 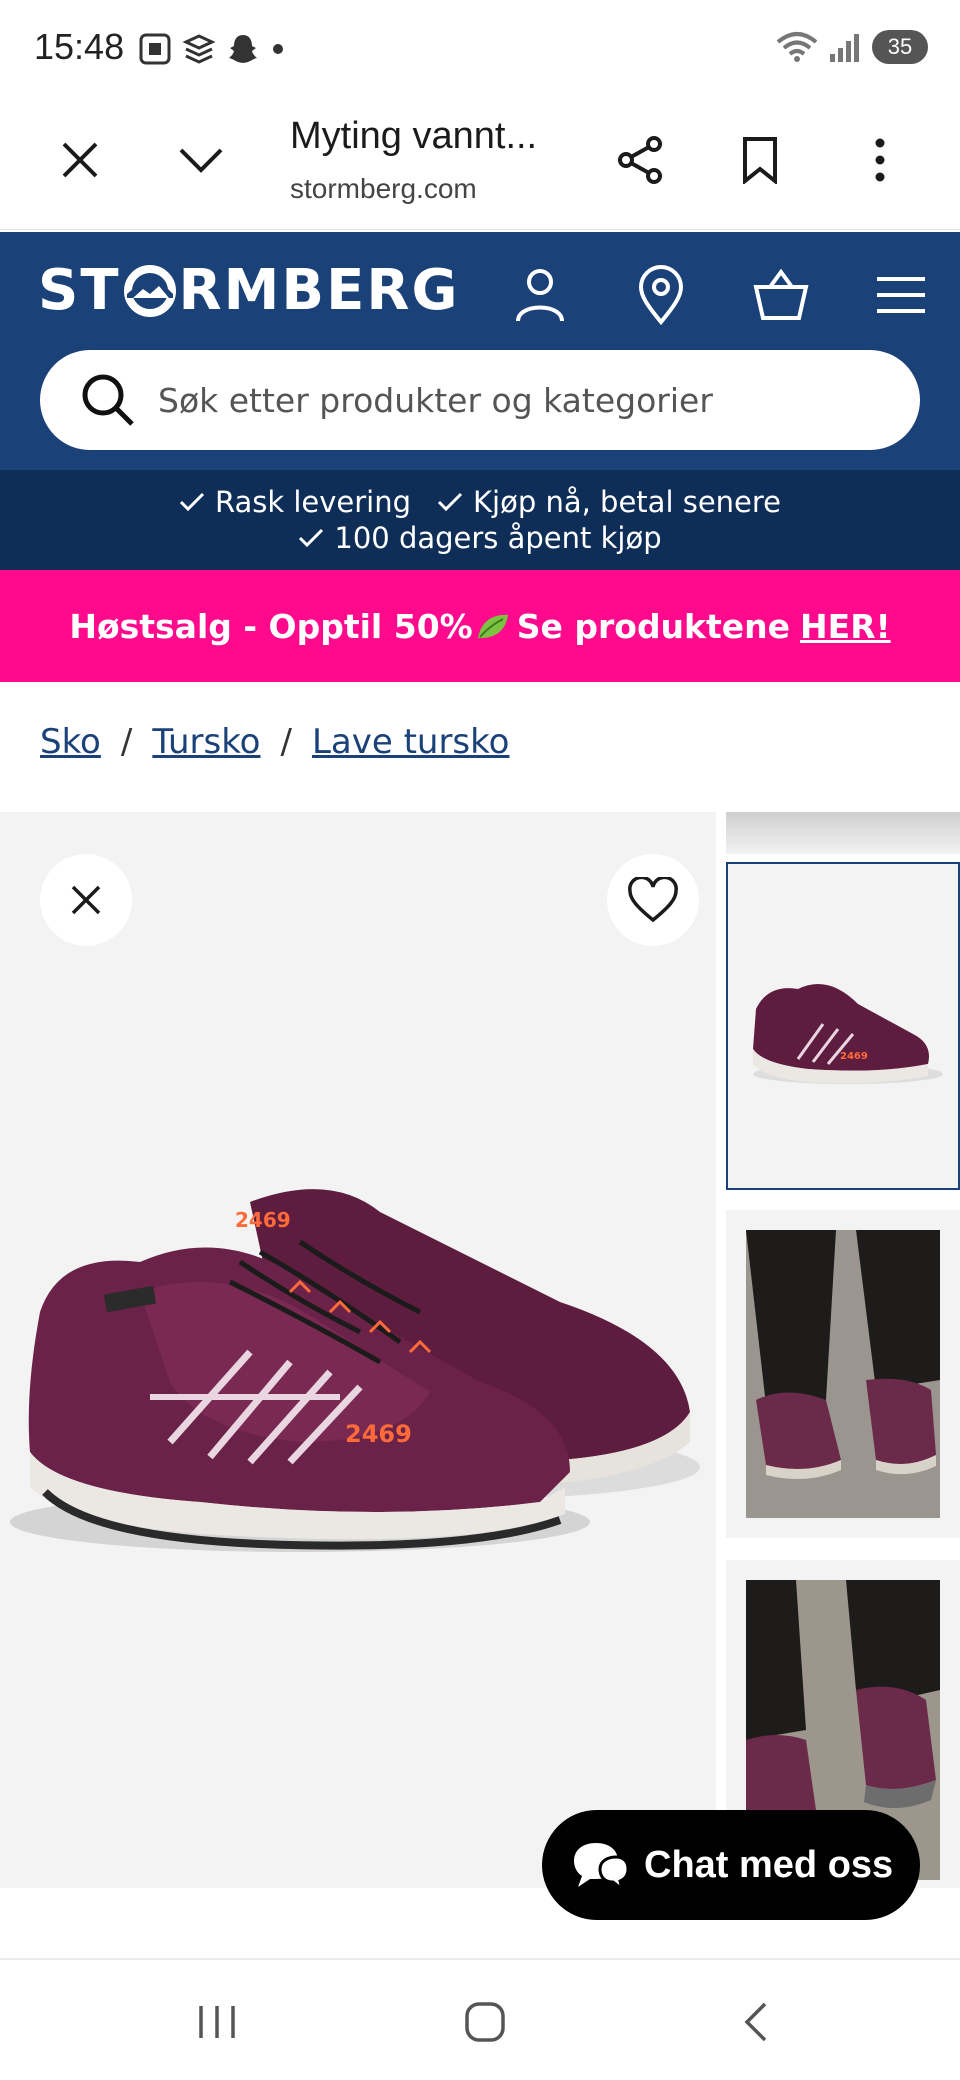 What do you see at coordinates (480, 47) in the screenshot?
I see `status-bar: 15:48 35` at bounding box center [480, 47].